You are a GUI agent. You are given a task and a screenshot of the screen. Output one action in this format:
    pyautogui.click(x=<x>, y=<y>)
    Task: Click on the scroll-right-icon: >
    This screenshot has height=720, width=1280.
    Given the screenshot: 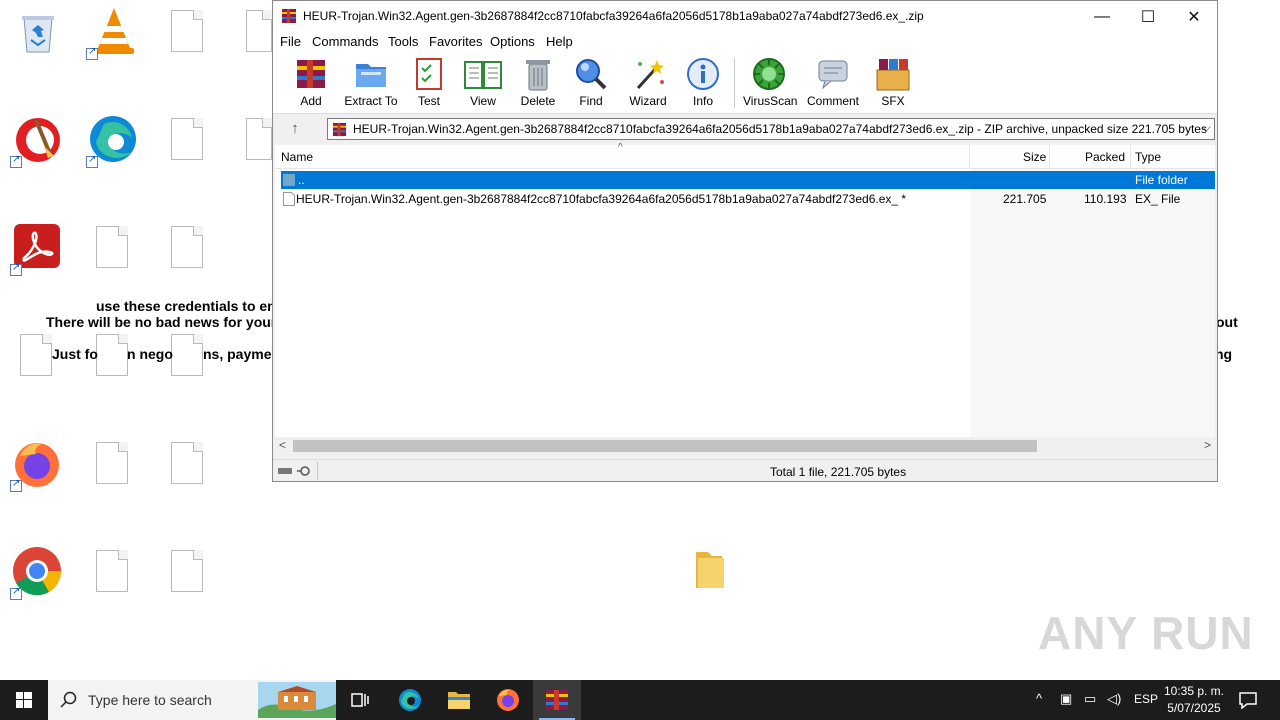 What is the action you would take?
    pyautogui.click(x=1207, y=445)
    